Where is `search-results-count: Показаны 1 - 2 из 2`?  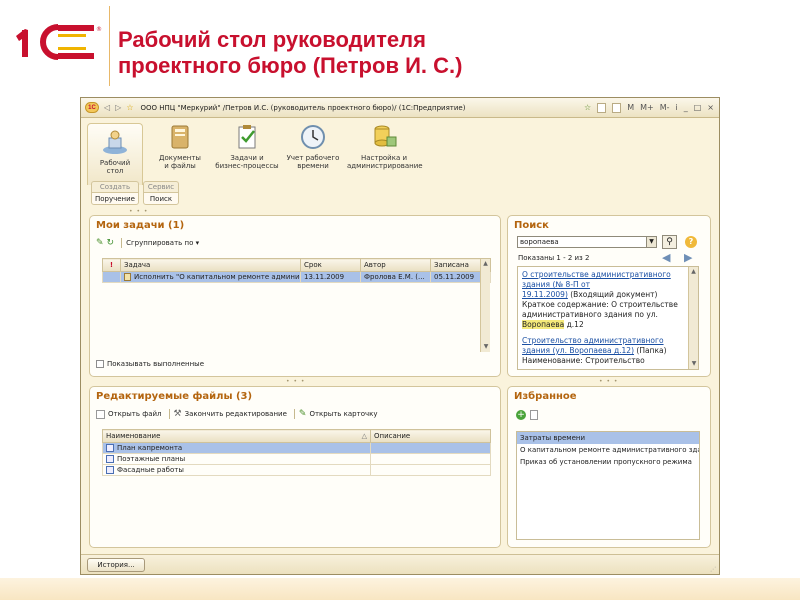 search-results-count: Показаны 1 - 2 из 2 is located at coordinates (554, 258).